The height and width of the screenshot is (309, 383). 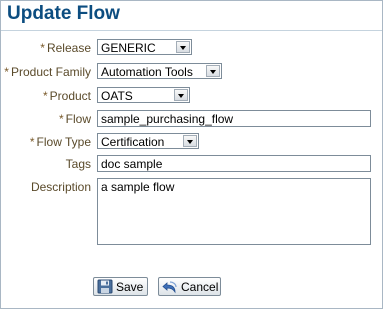 I want to click on product-row: * Product OATS, so click(x=191, y=96).